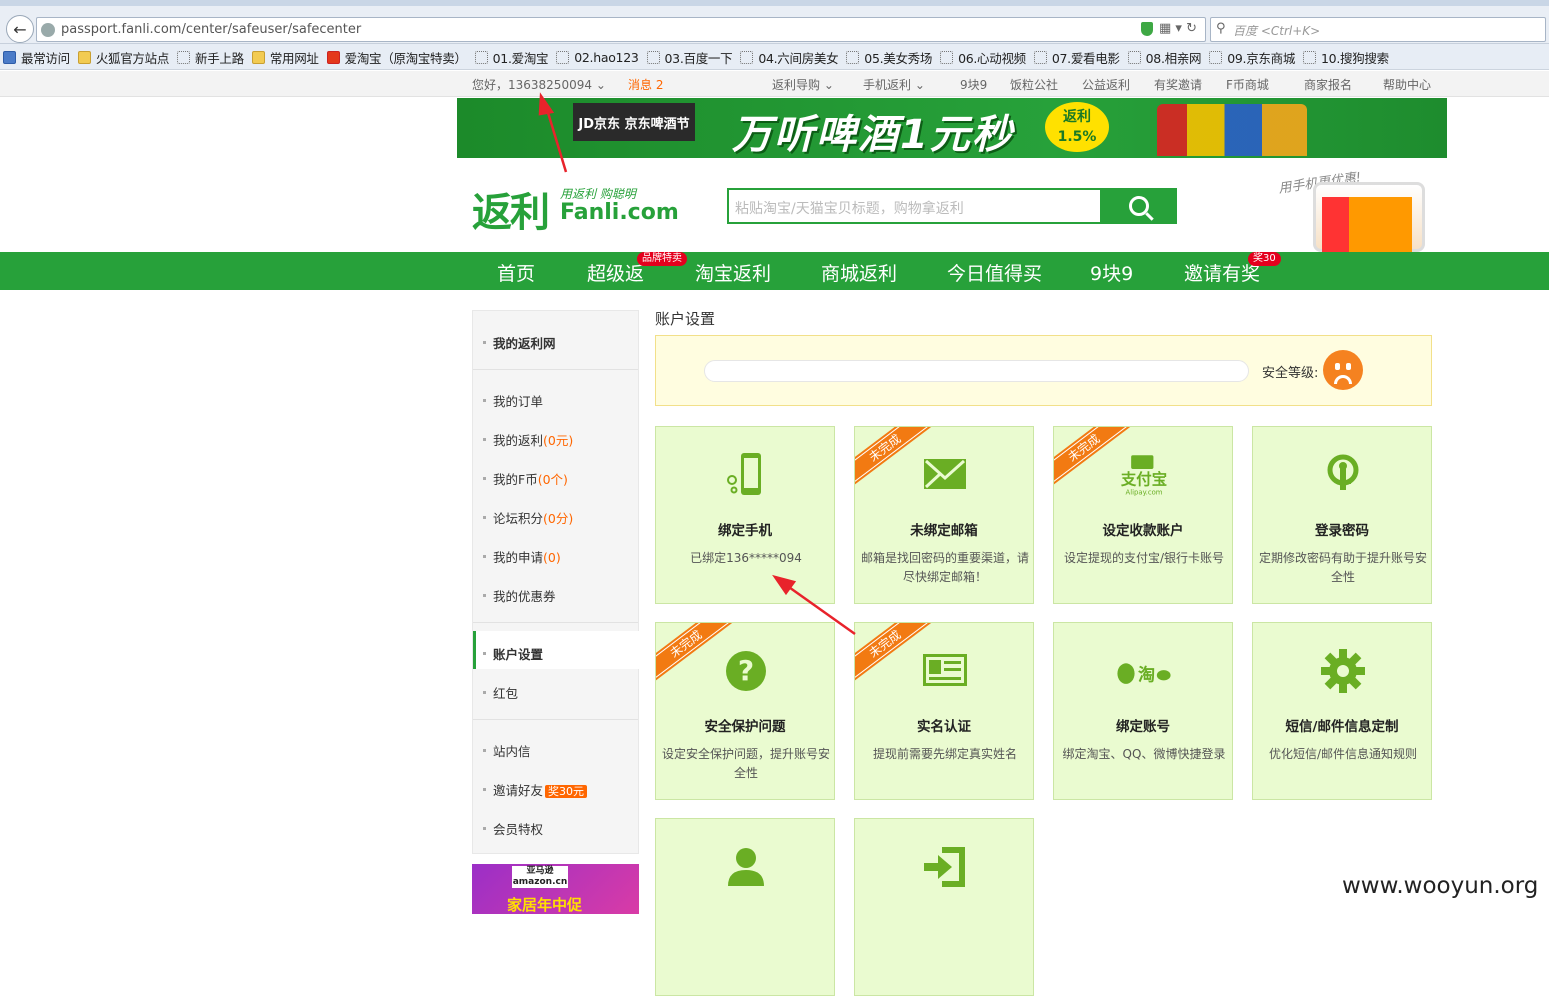 The width and height of the screenshot is (1549, 996). I want to click on main-nav-item: 邀请有奖 奖30, so click(1232, 269).